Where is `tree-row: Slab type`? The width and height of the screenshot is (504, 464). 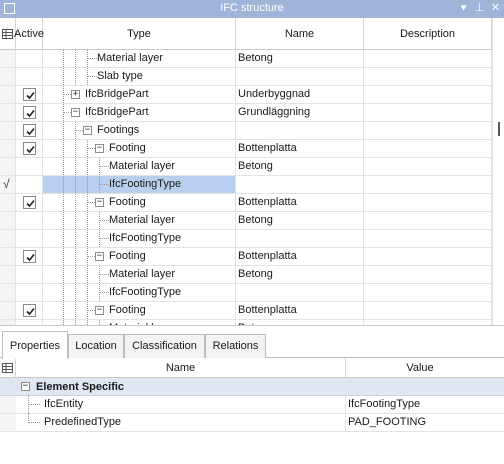 tree-row: Slab type is located at coordinates (246, 77).